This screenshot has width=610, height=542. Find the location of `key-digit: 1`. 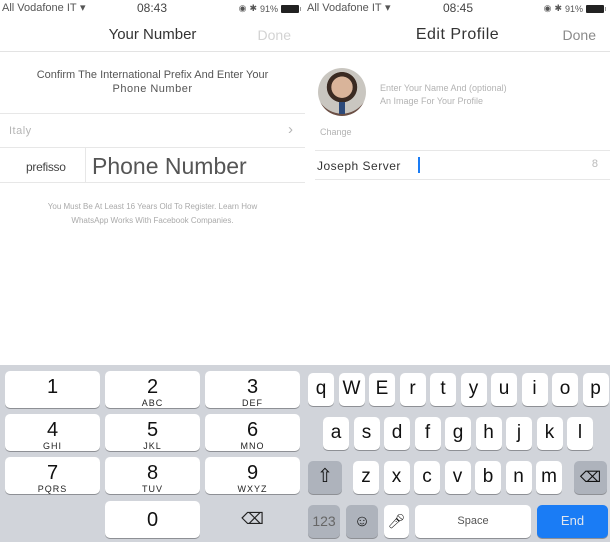

key-digit: 1 is located at coordinates (52, 387).